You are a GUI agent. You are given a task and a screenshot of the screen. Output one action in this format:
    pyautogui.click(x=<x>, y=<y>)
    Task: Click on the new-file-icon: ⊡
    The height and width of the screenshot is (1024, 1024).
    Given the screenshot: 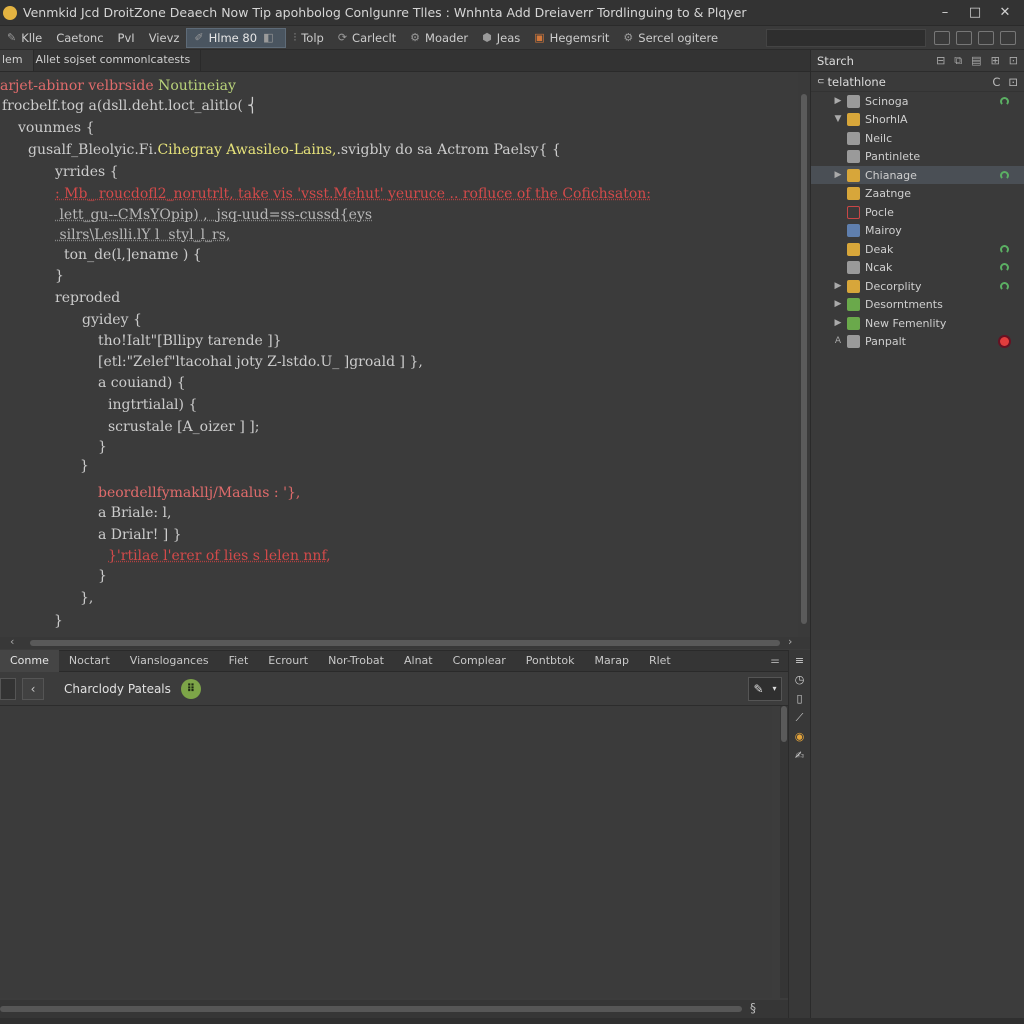 What is the action you would take?
    pyautogui.click(x=1013, y=82)
    